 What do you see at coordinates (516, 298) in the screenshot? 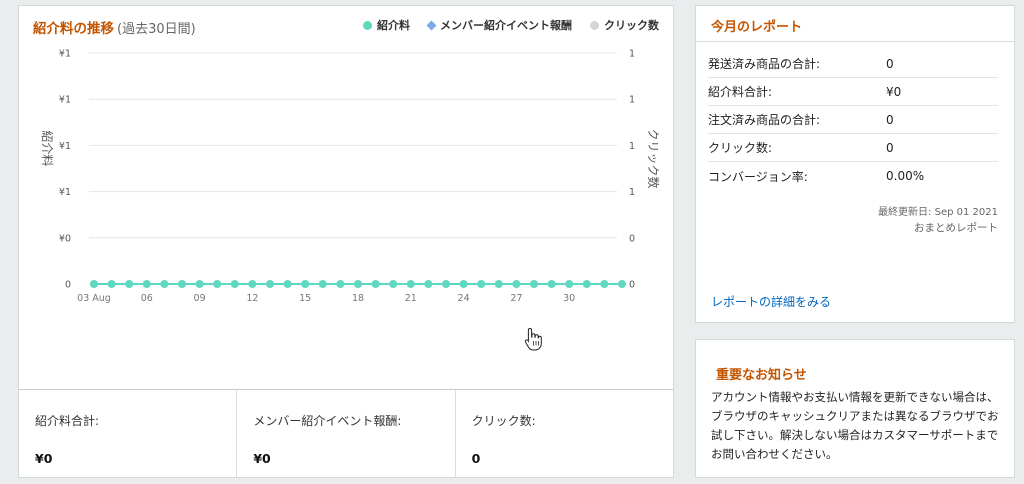
I see `x-tick-label: 27` at bounding box center [516, 298].